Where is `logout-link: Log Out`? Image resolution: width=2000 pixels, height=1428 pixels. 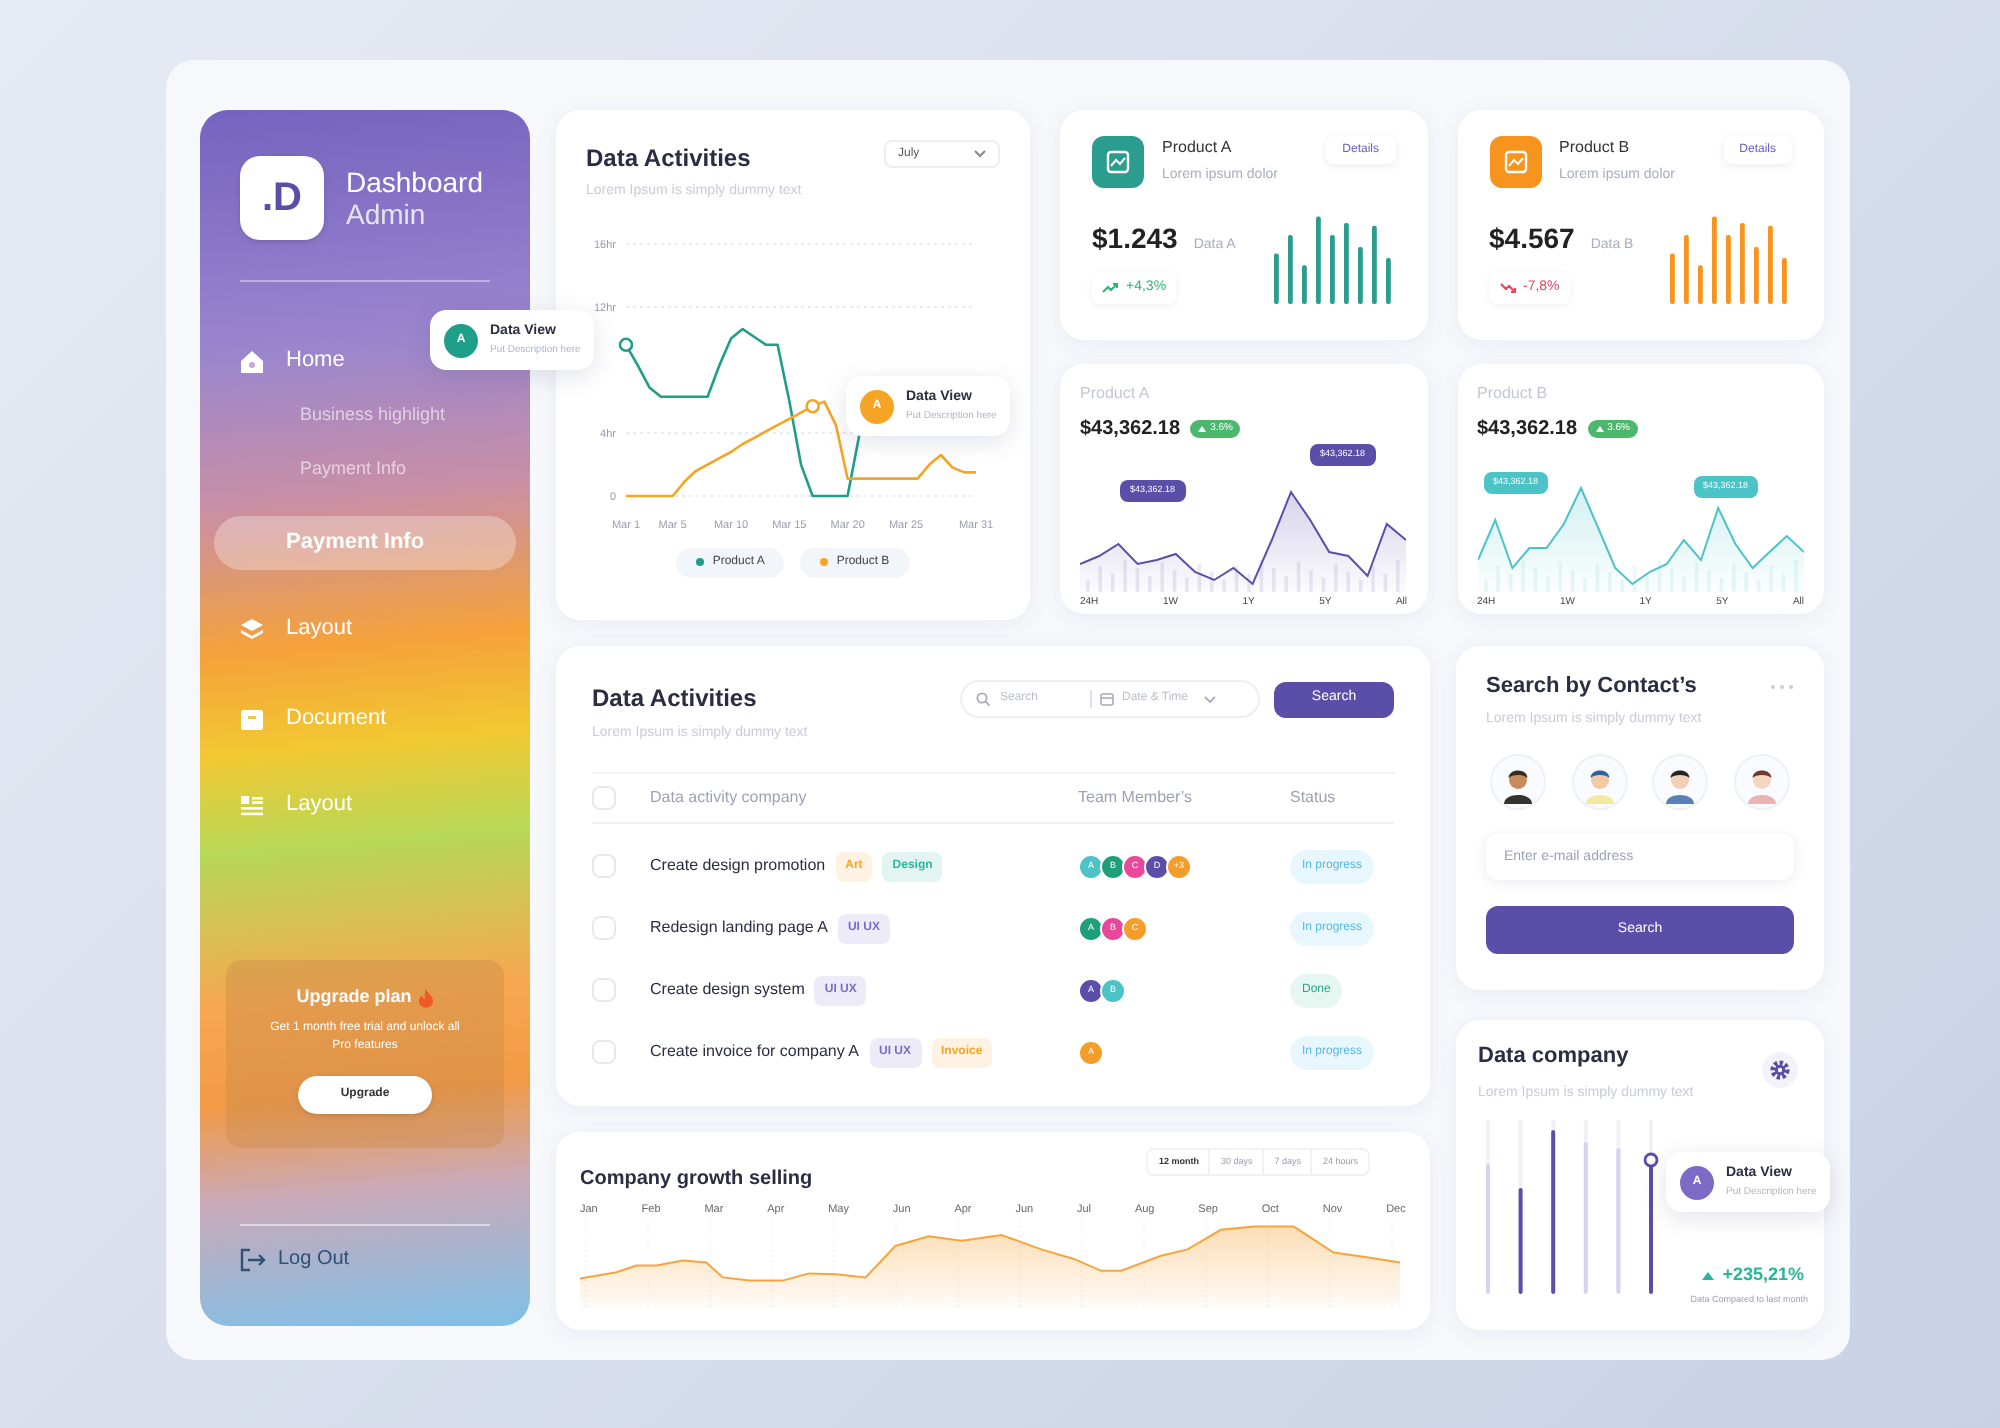 logout-link: Log Out is located at coordinates (365, 1259).